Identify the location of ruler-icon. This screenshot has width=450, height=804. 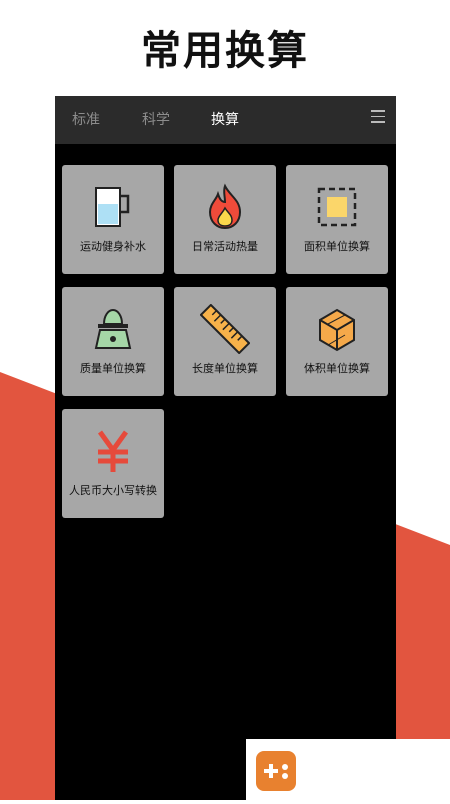
(225, 329).